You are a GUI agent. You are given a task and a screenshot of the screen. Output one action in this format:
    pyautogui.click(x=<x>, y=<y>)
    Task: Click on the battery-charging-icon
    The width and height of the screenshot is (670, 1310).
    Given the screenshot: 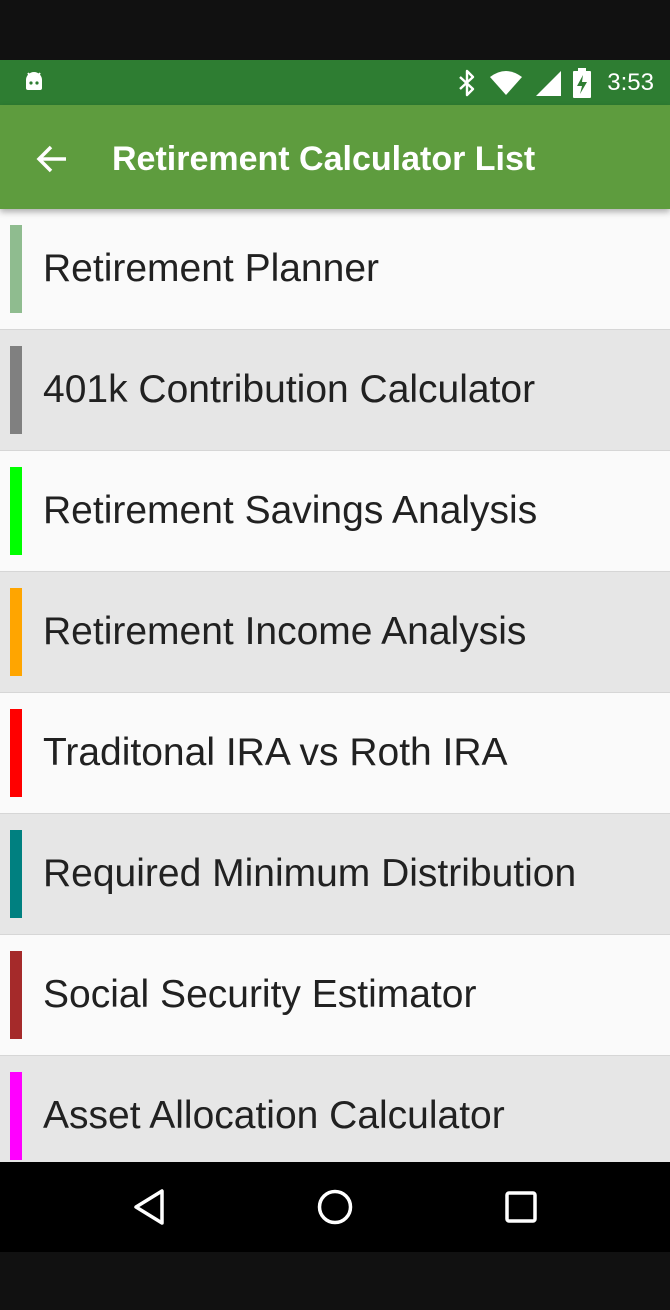 What is the action you would take?
    pyautogui.click(x=582, y=82)
    